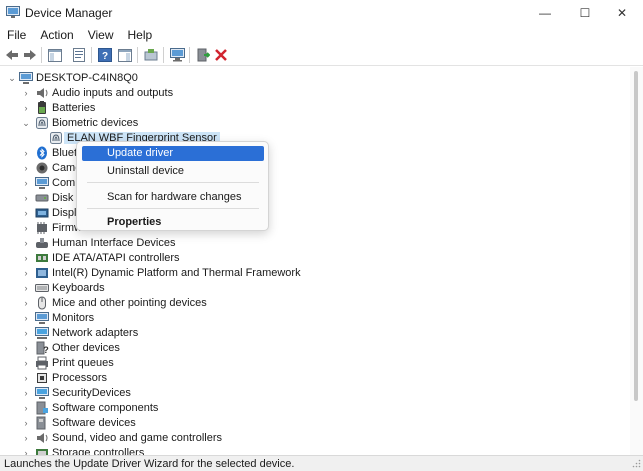 This screenshot has width=643, height=471. Describe the element at coordinates (315, 123) in the screenshot. I see `tree-item-biometric: ⌄ Biometric devices` at that location.